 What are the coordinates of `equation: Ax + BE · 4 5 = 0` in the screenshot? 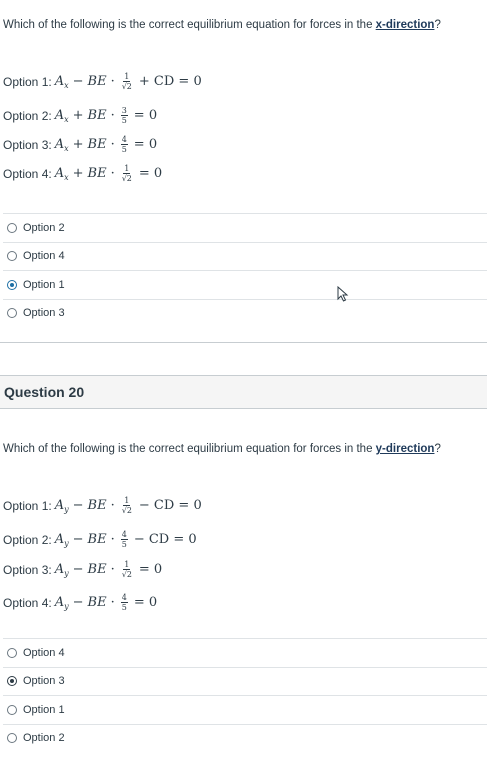 It's located at (106, 144).